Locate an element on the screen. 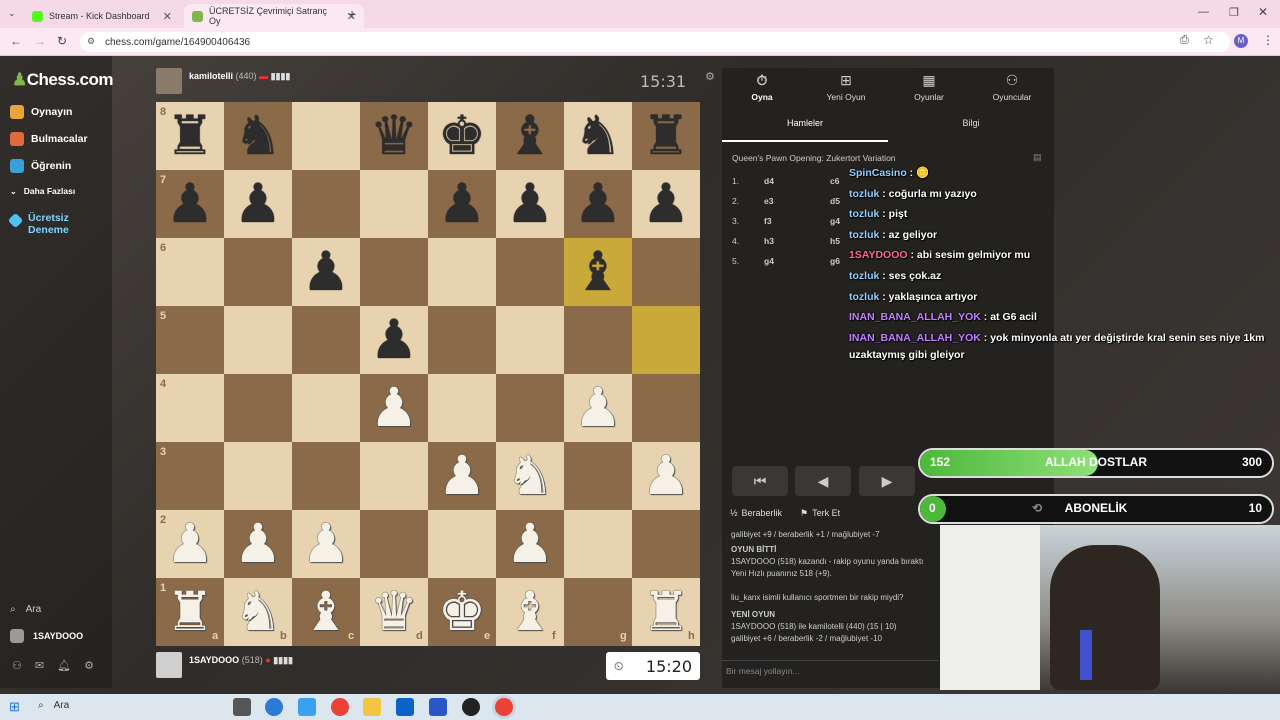 This screenshot has width=1280, height=720. url-field: chess.com/game/164900406436 is located at coordinates (655, 42).